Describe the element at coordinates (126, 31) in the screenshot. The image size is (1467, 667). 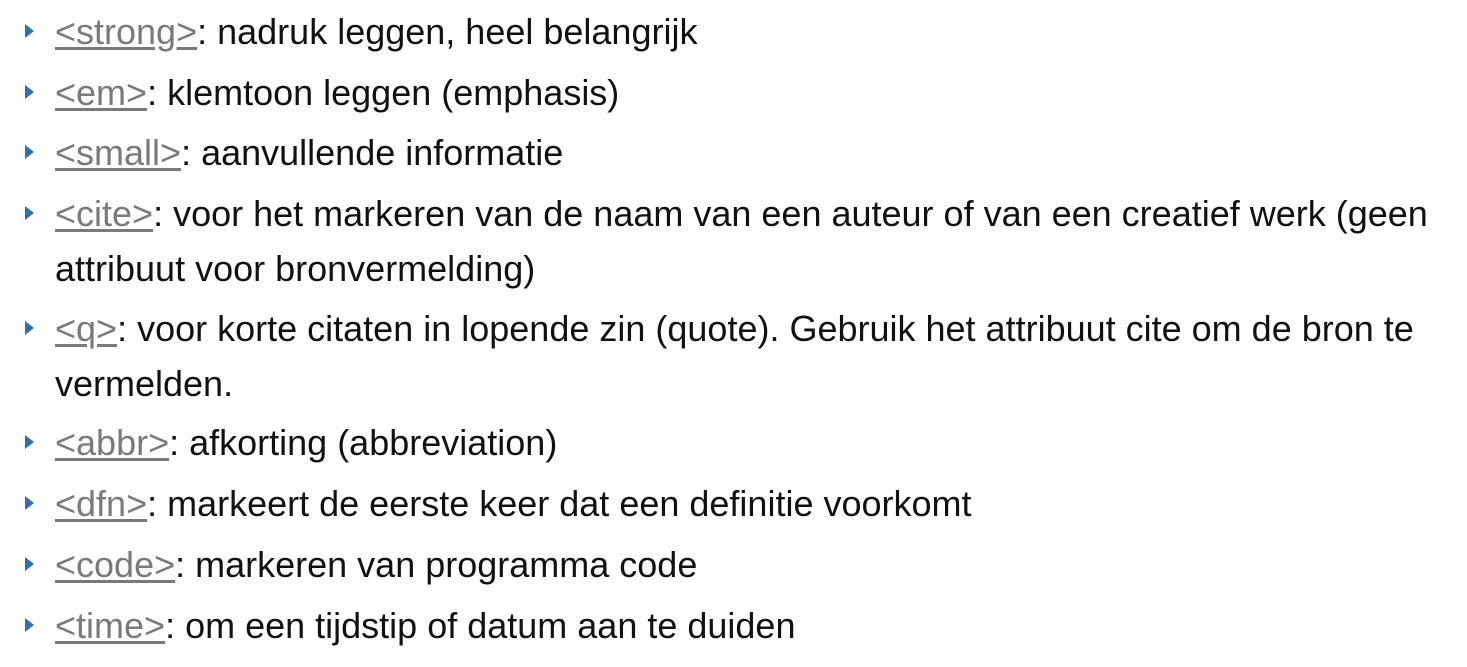
I see `tag-link-strong: <strong>` at that location.